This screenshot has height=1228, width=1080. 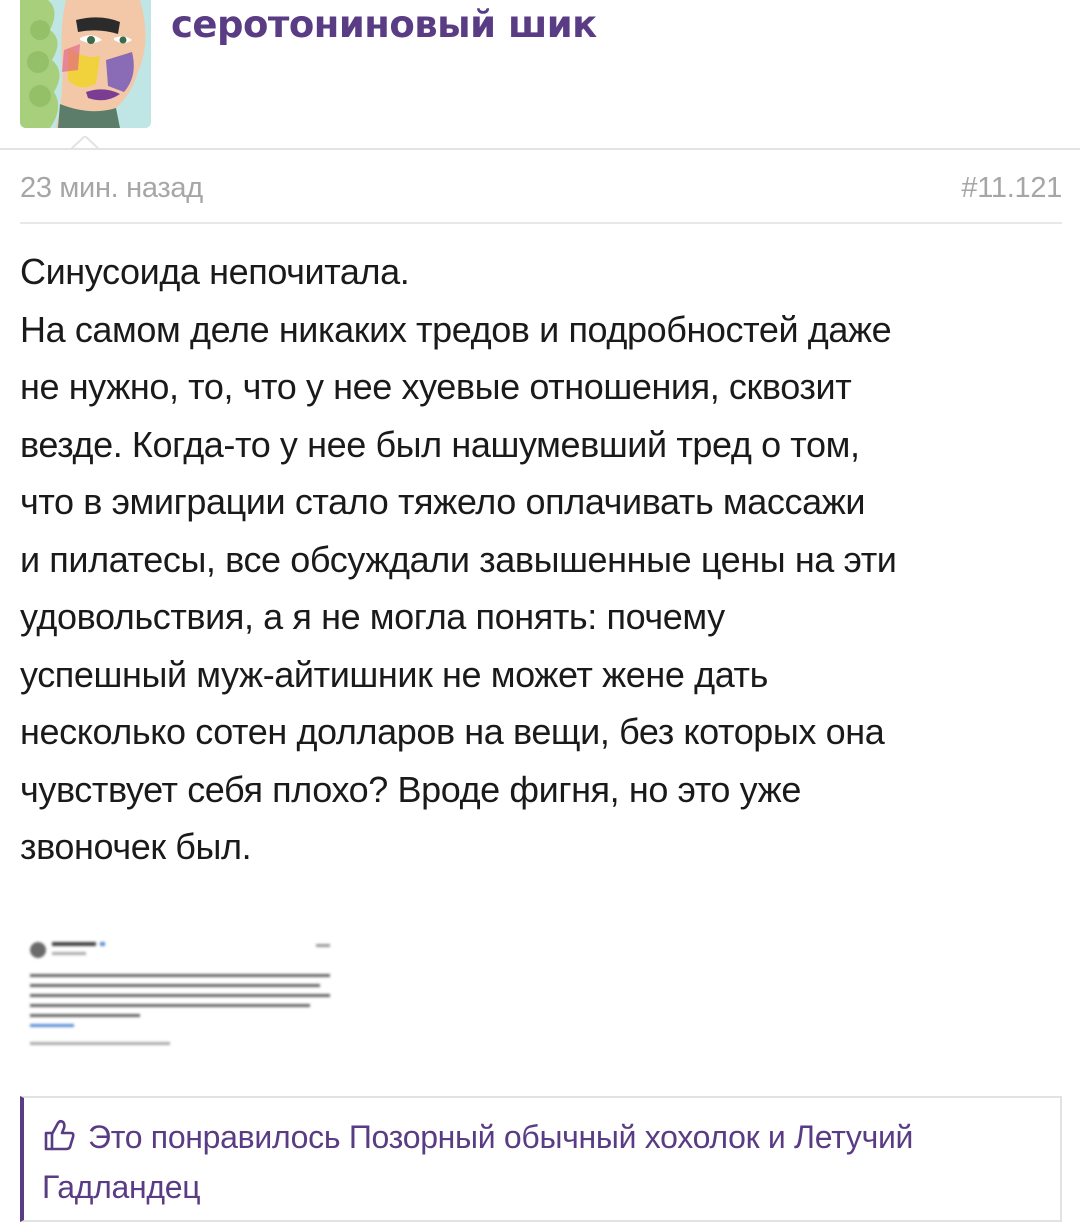 I want to click on blurred-tweet-screenshot, so click(x=180, y=996).